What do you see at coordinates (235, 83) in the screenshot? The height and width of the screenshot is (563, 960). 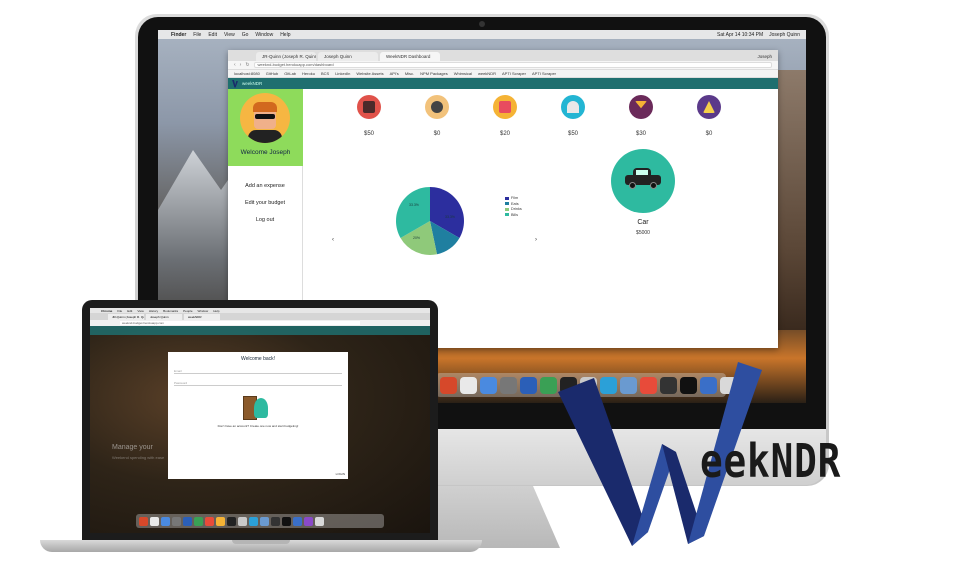 I see `weekndr-logo-icon` at bounding box center [235, 83].